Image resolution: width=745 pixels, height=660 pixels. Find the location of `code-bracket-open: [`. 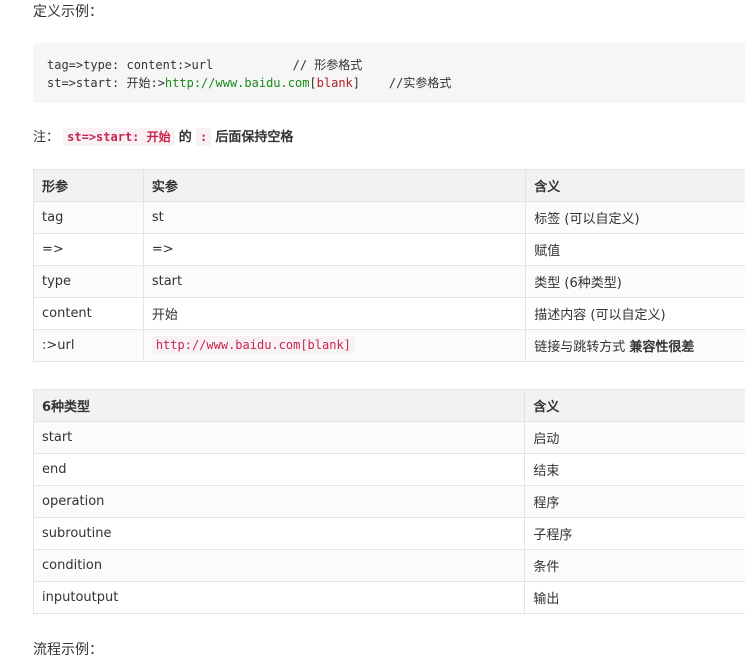

code-bracket-open: [ is located at coordinates (312, 83).